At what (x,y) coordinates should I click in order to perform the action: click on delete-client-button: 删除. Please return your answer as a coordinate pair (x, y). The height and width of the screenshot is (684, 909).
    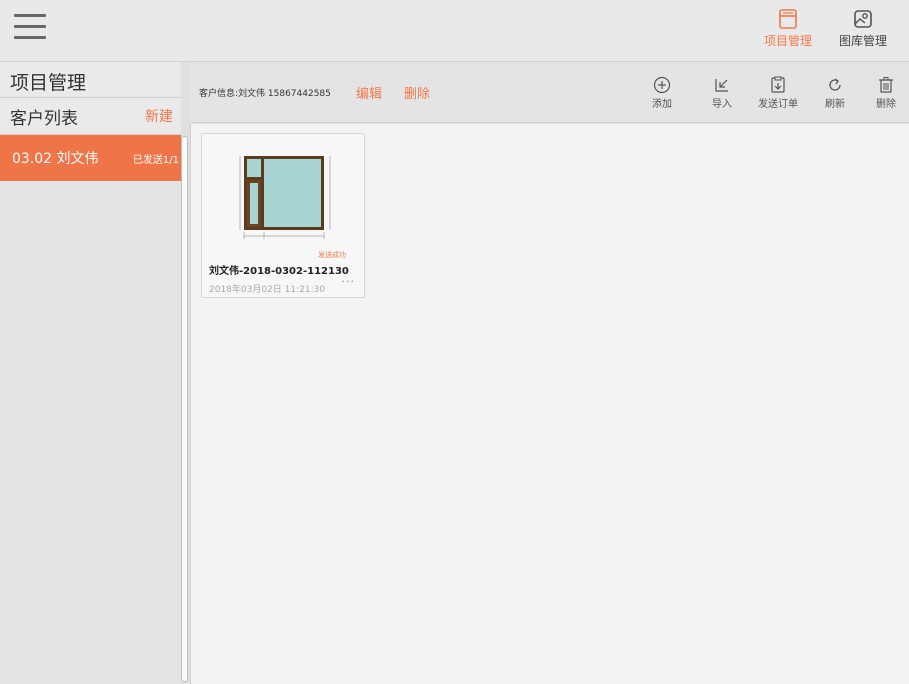
    Looking at the image, I should click on (417, 92).